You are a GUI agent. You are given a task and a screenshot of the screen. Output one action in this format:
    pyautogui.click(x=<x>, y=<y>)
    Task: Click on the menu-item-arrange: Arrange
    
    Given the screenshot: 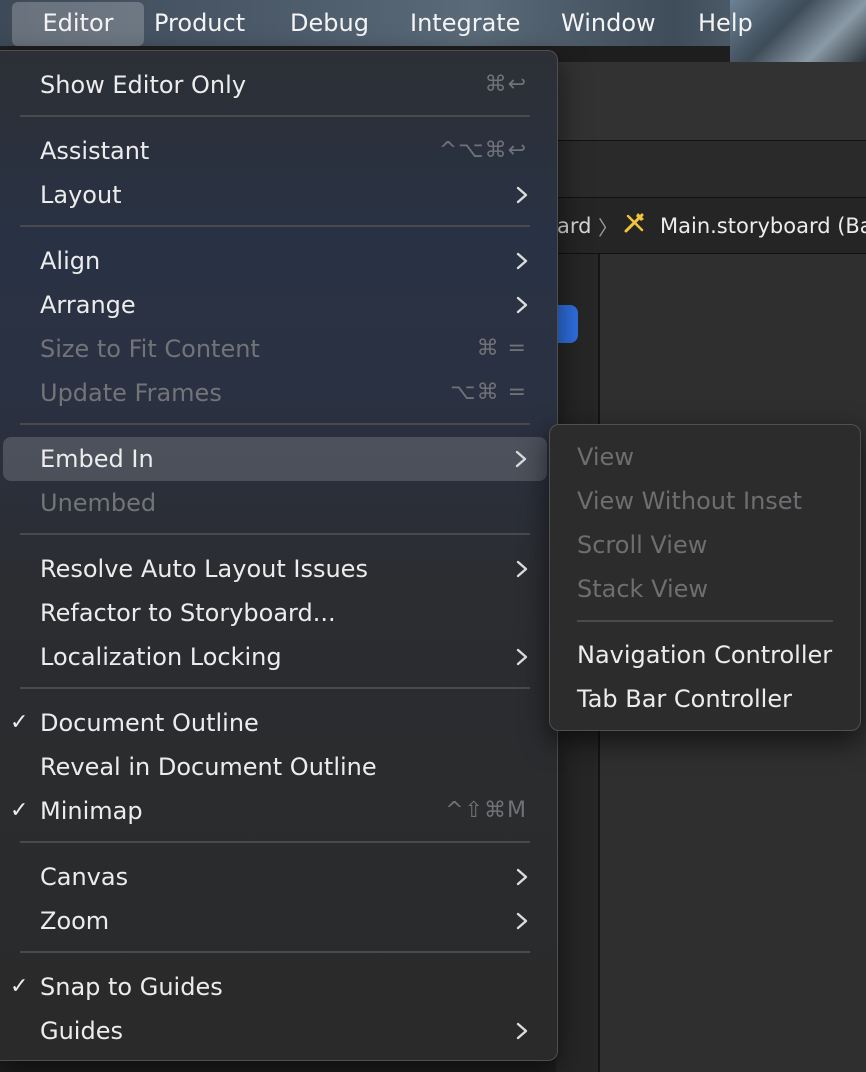 What is the action you would take?
    pyautogui.click(x=278, y=305)
    